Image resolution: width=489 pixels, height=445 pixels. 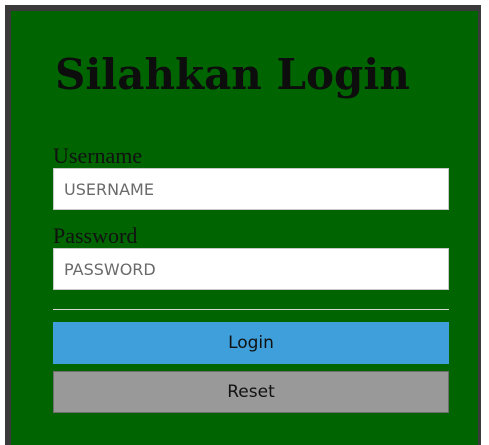 I want to click on username-label: Username, so click(x=98, y=155).